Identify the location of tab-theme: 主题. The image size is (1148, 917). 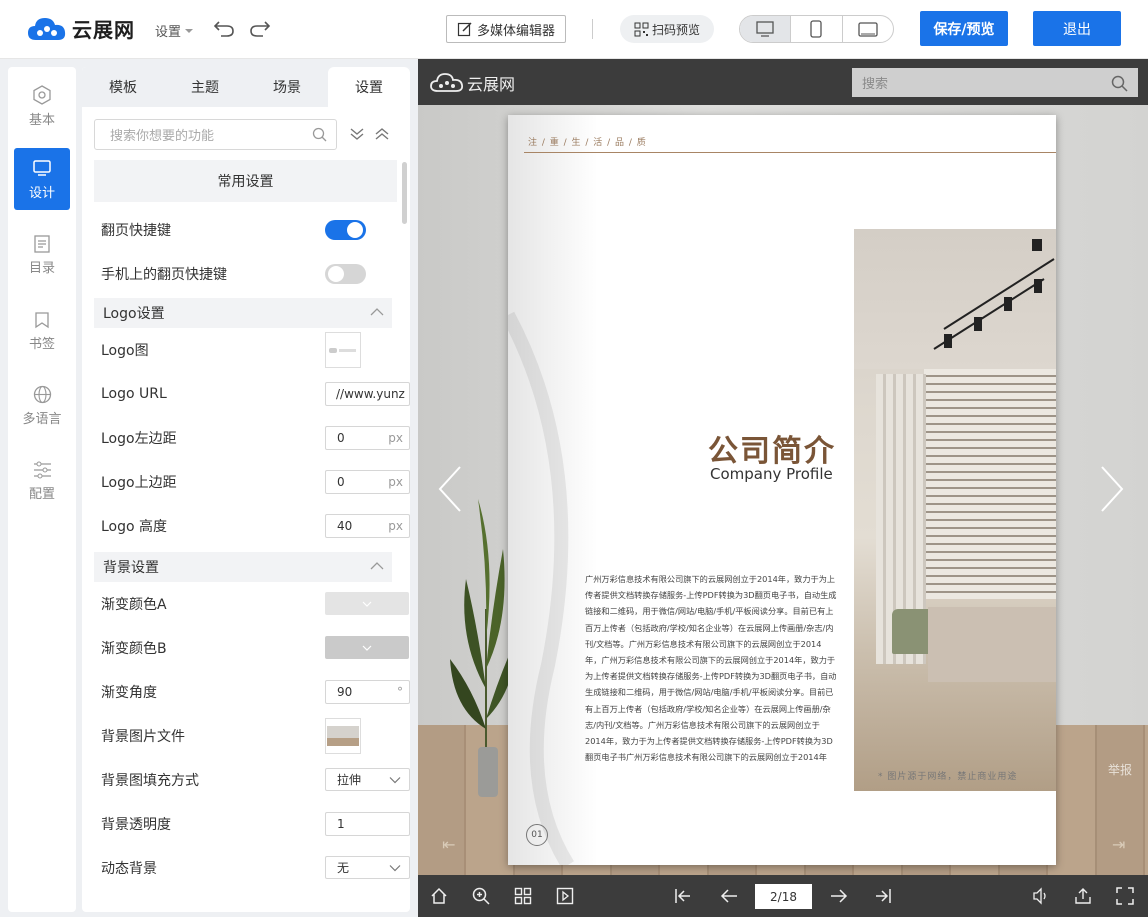
(205, 87).